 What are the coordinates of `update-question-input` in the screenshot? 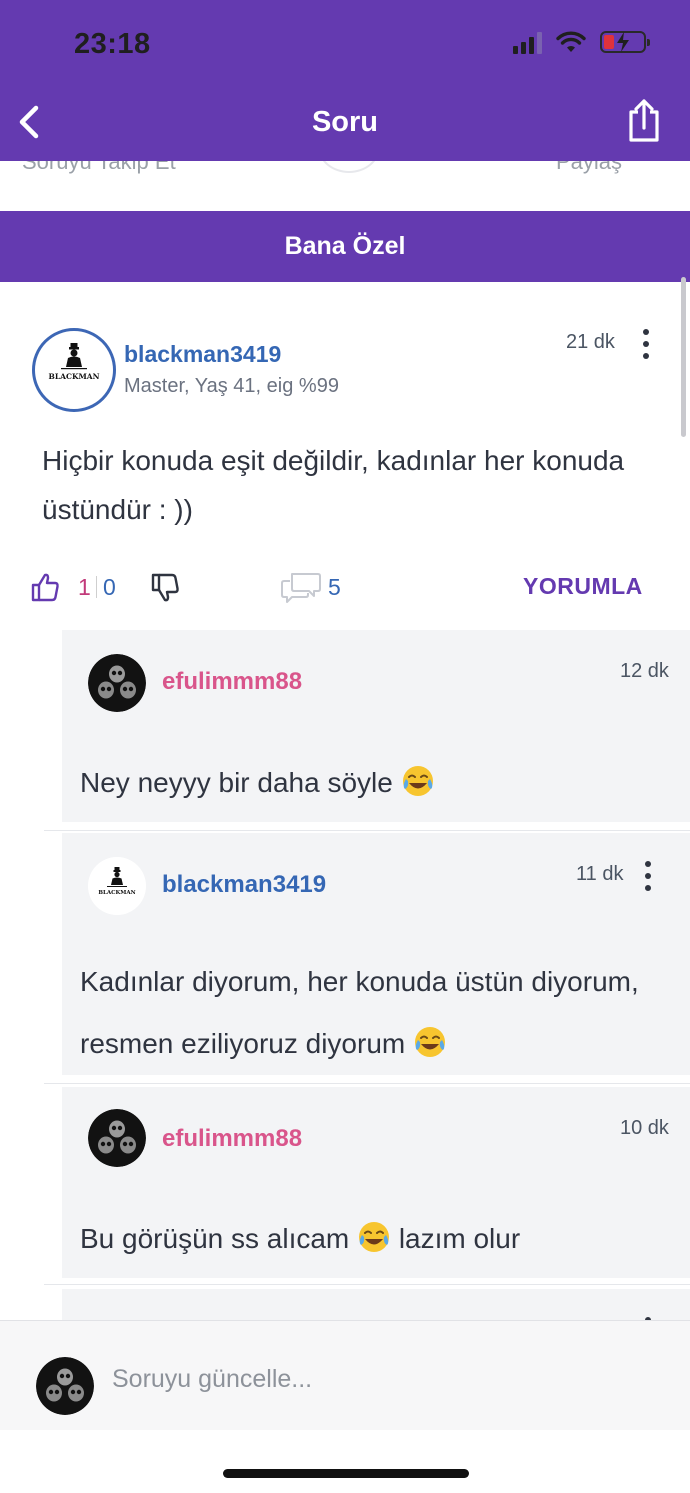 It's located at (382, 1379).